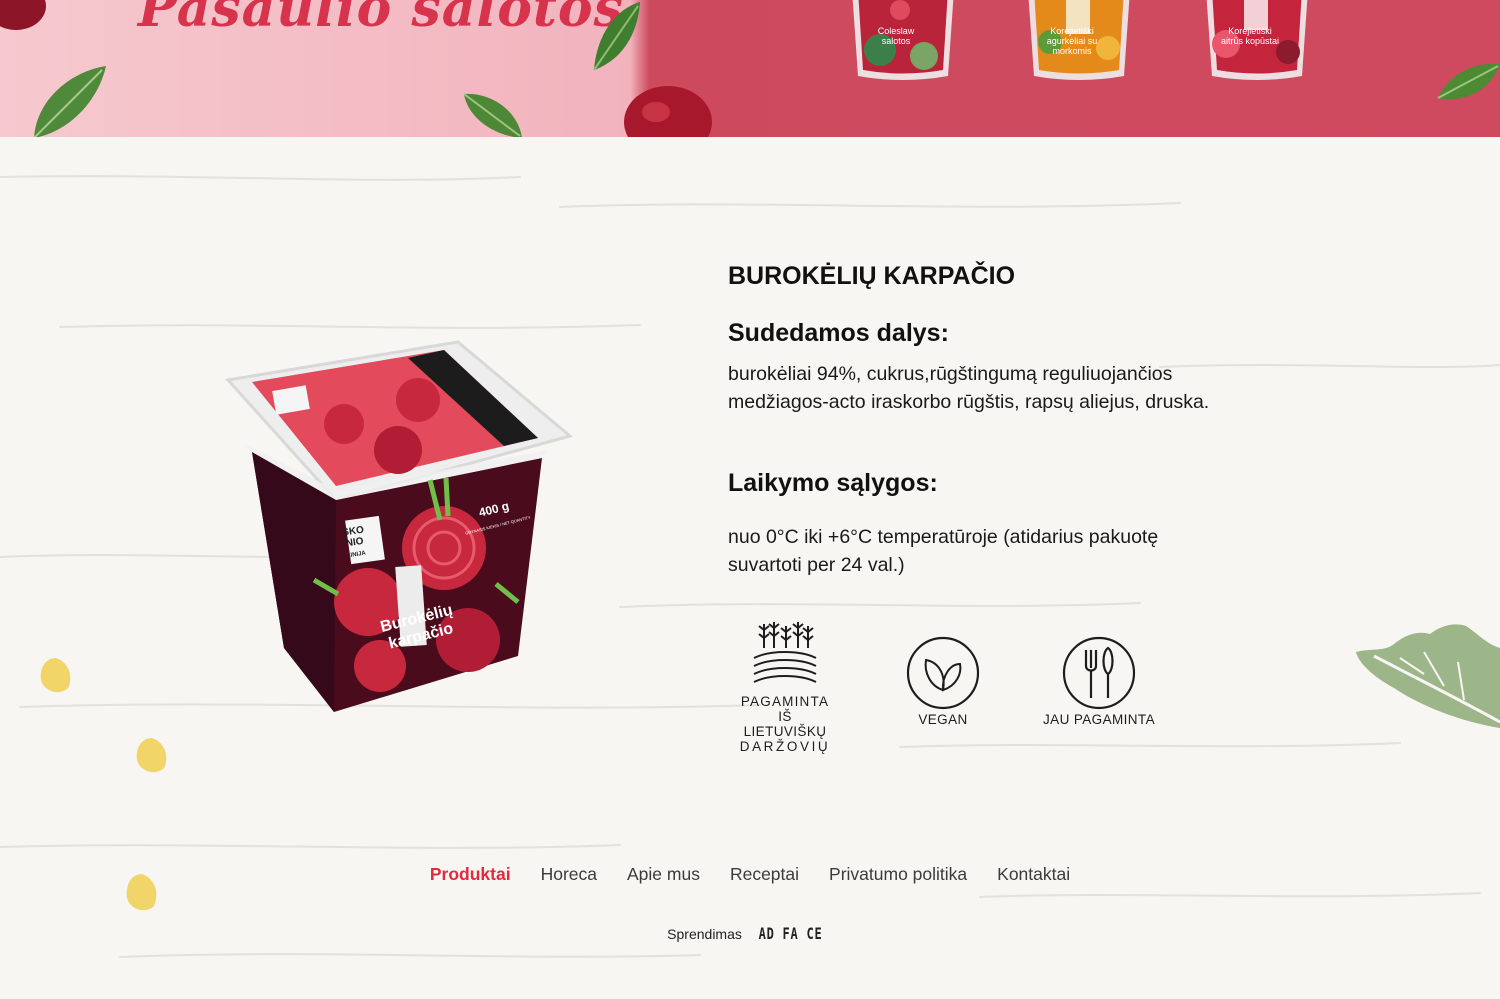 This screenshot has height=999, width=1500. What do you see at coordinates (785, 686) in the screenshot?
I see `badge-lithuanian-vegetables: PAGAMINTA IŠ LIETUVIŠKŲ DARŽOVIŲ` at bounding box center [785, 686].